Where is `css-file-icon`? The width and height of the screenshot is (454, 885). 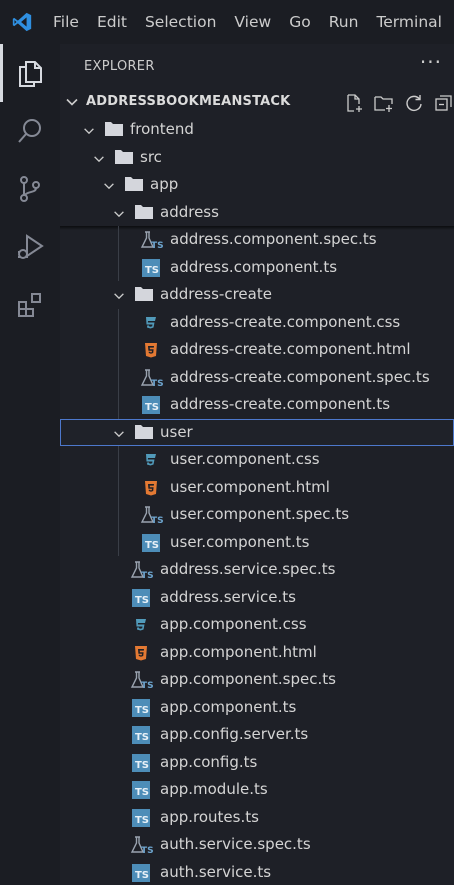
css-file-icon is located at coordinates (151, 325).